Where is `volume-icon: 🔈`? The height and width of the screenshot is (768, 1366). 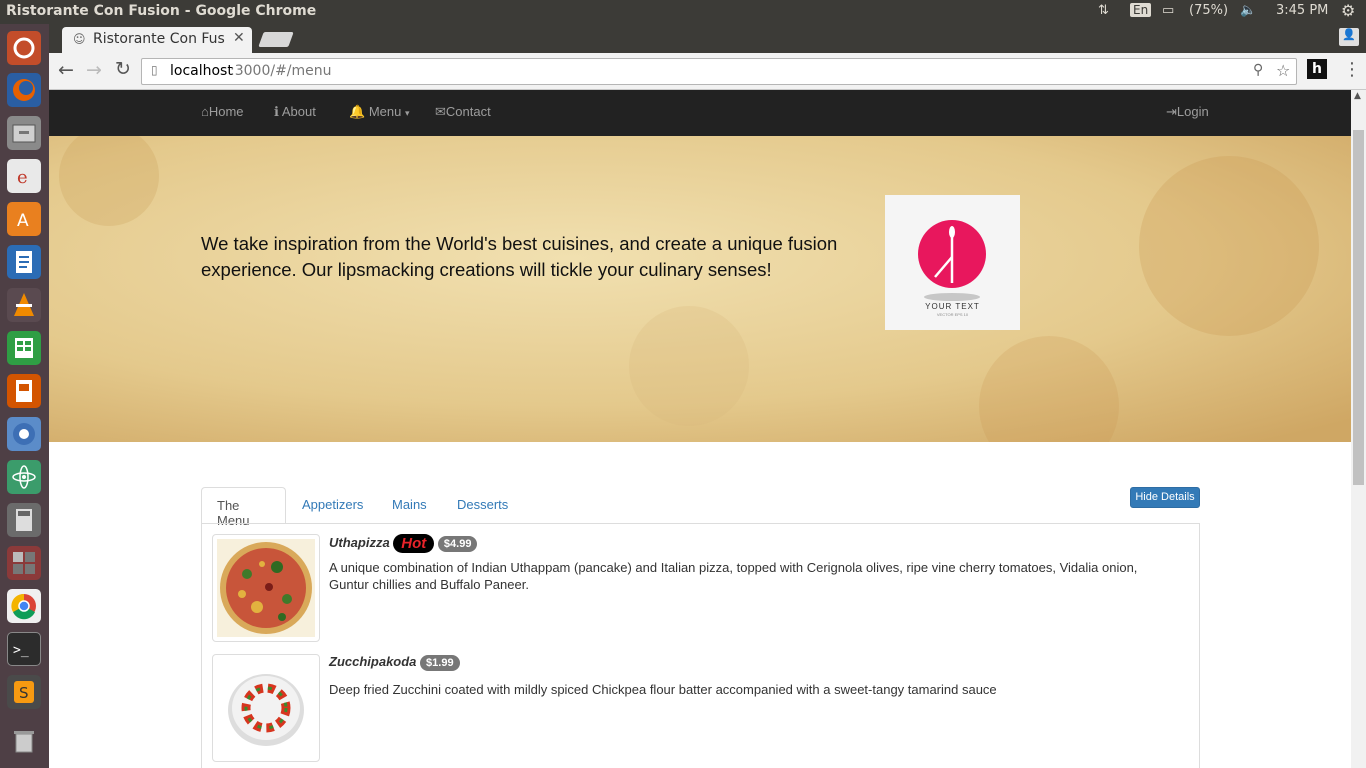 volume-icon: 🔈 is located at coordinates (1248, 10).